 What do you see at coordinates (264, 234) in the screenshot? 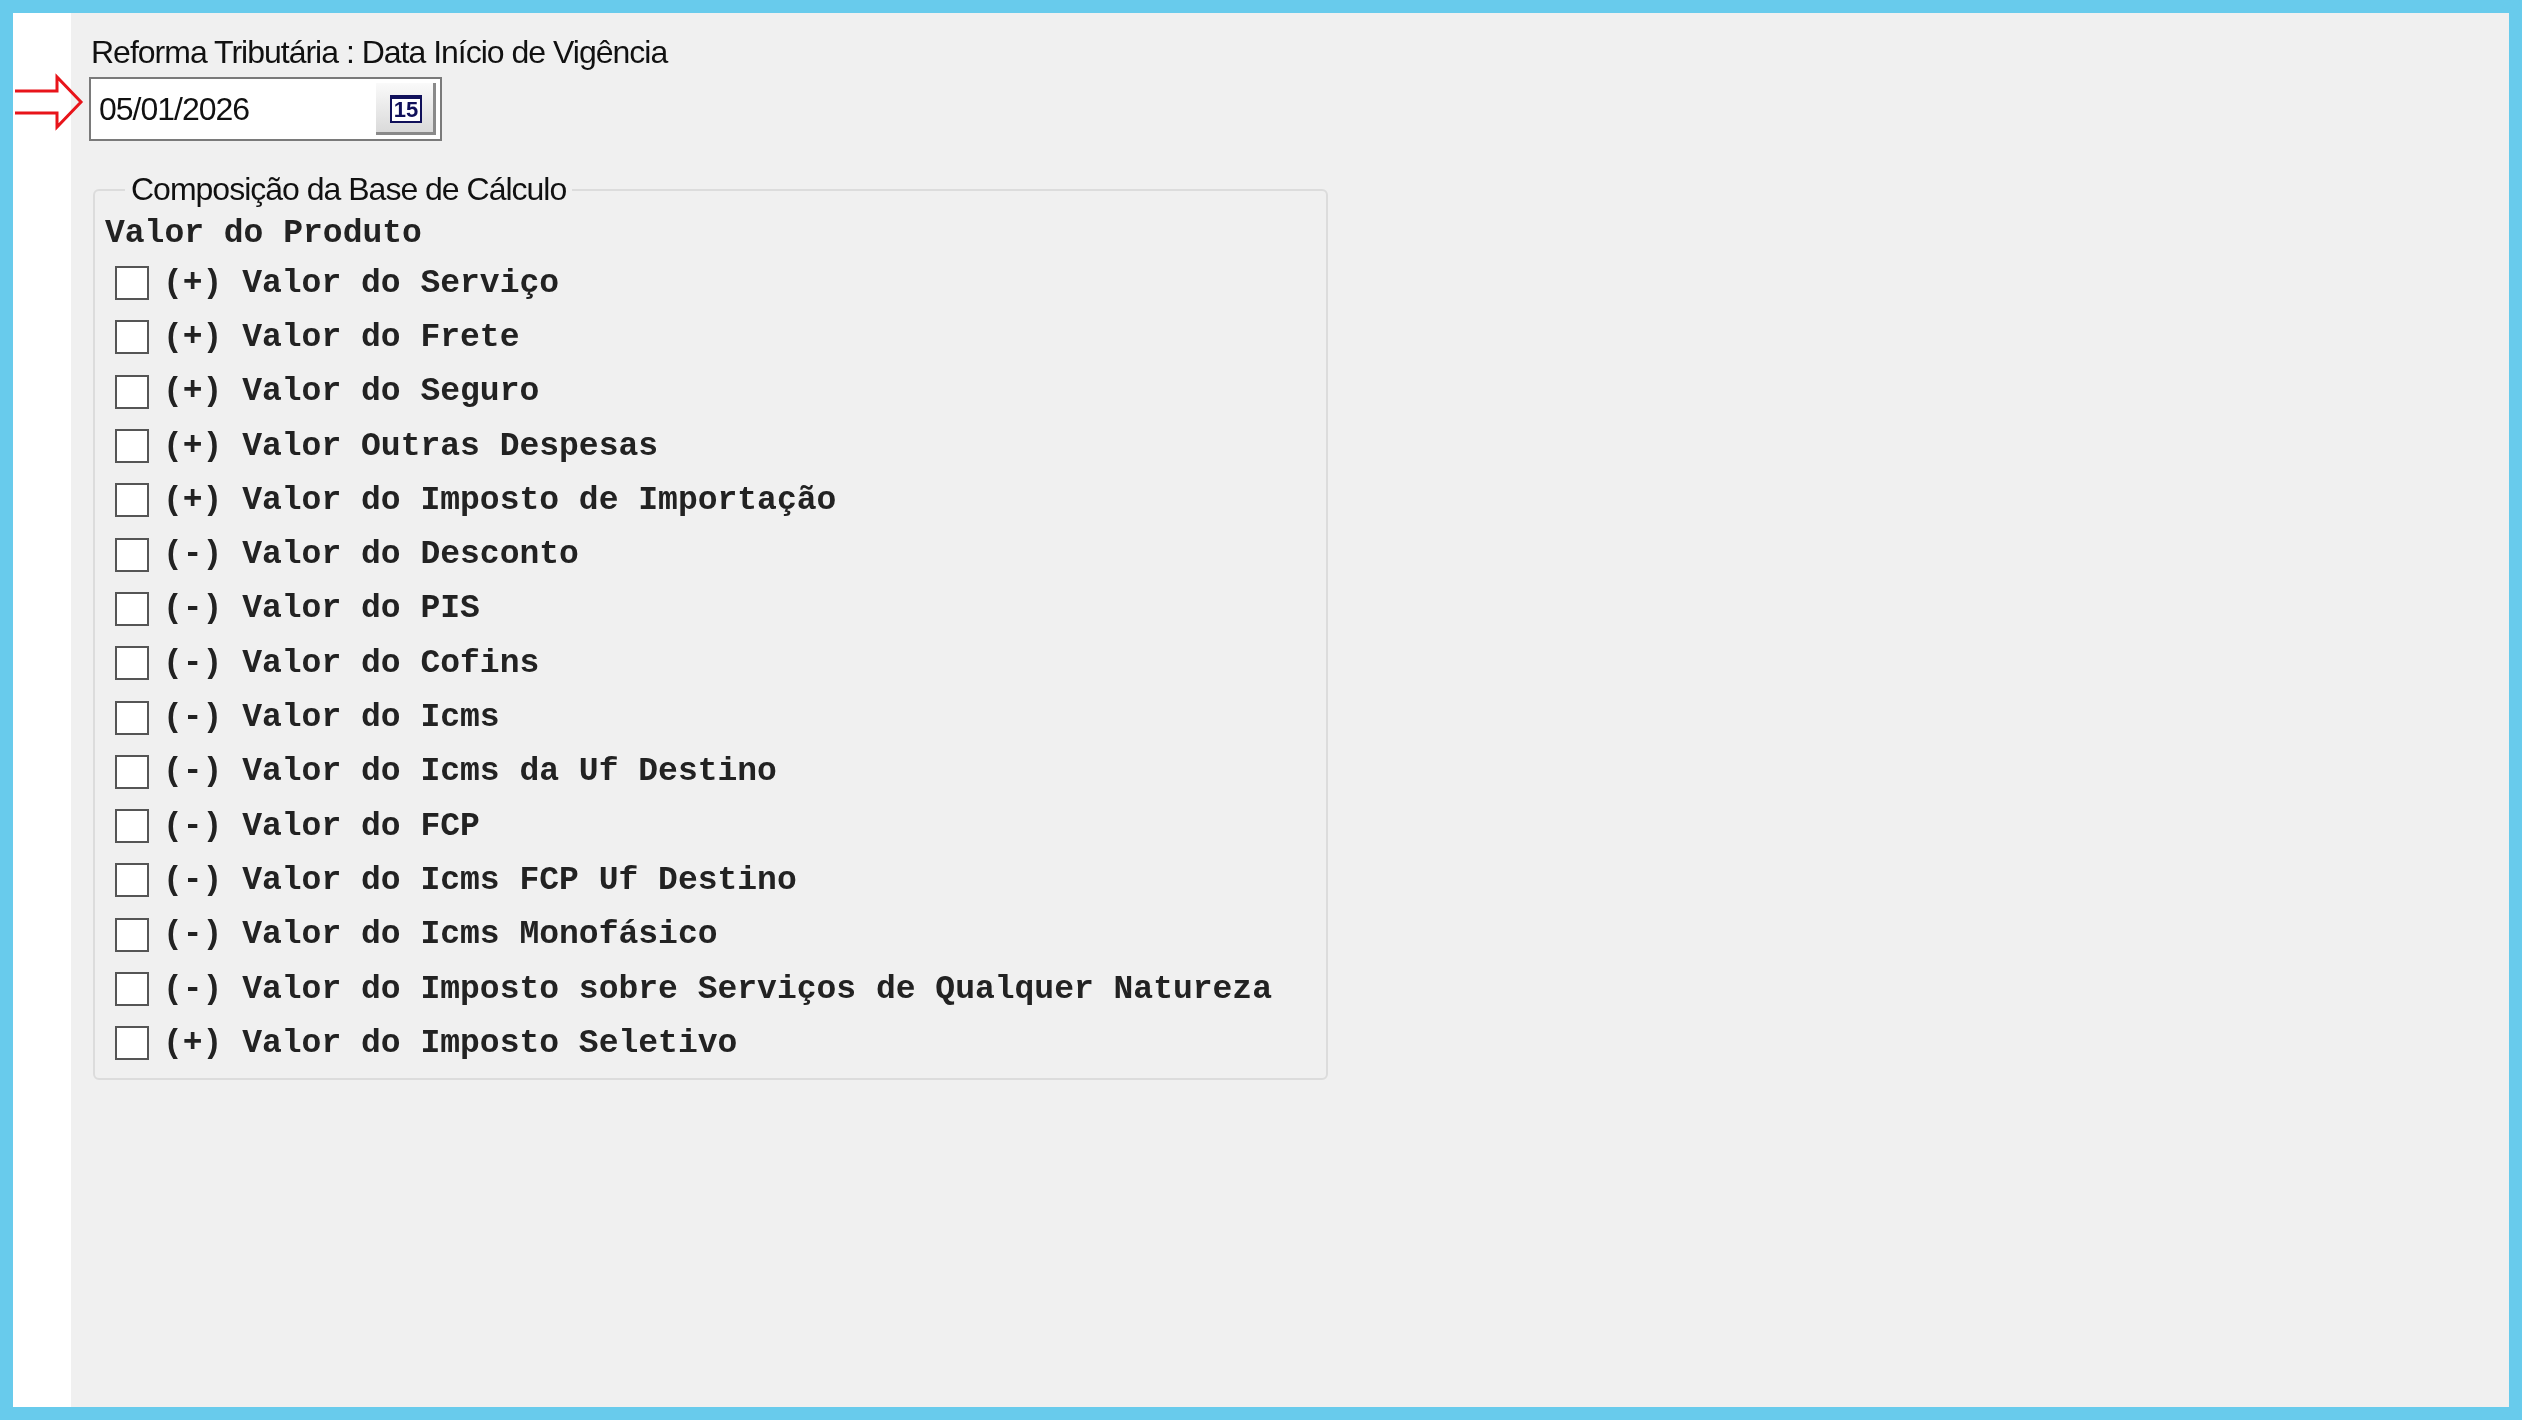
I see `base-label: Valor do Produto` at bounding box center [264, 234].